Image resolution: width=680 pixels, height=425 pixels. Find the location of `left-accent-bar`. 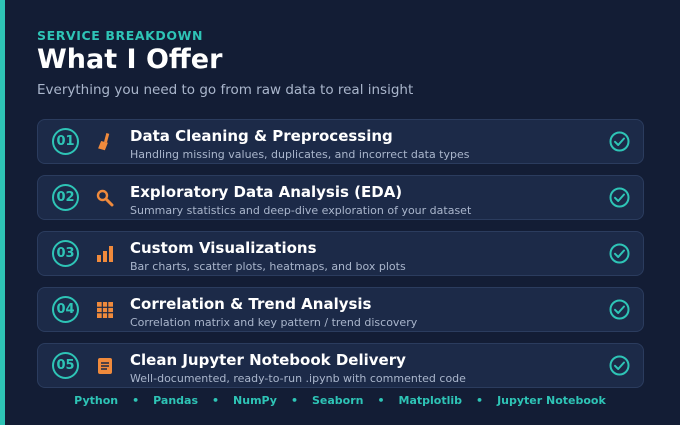

left-accent-bar is located at coordinates (2, 212).